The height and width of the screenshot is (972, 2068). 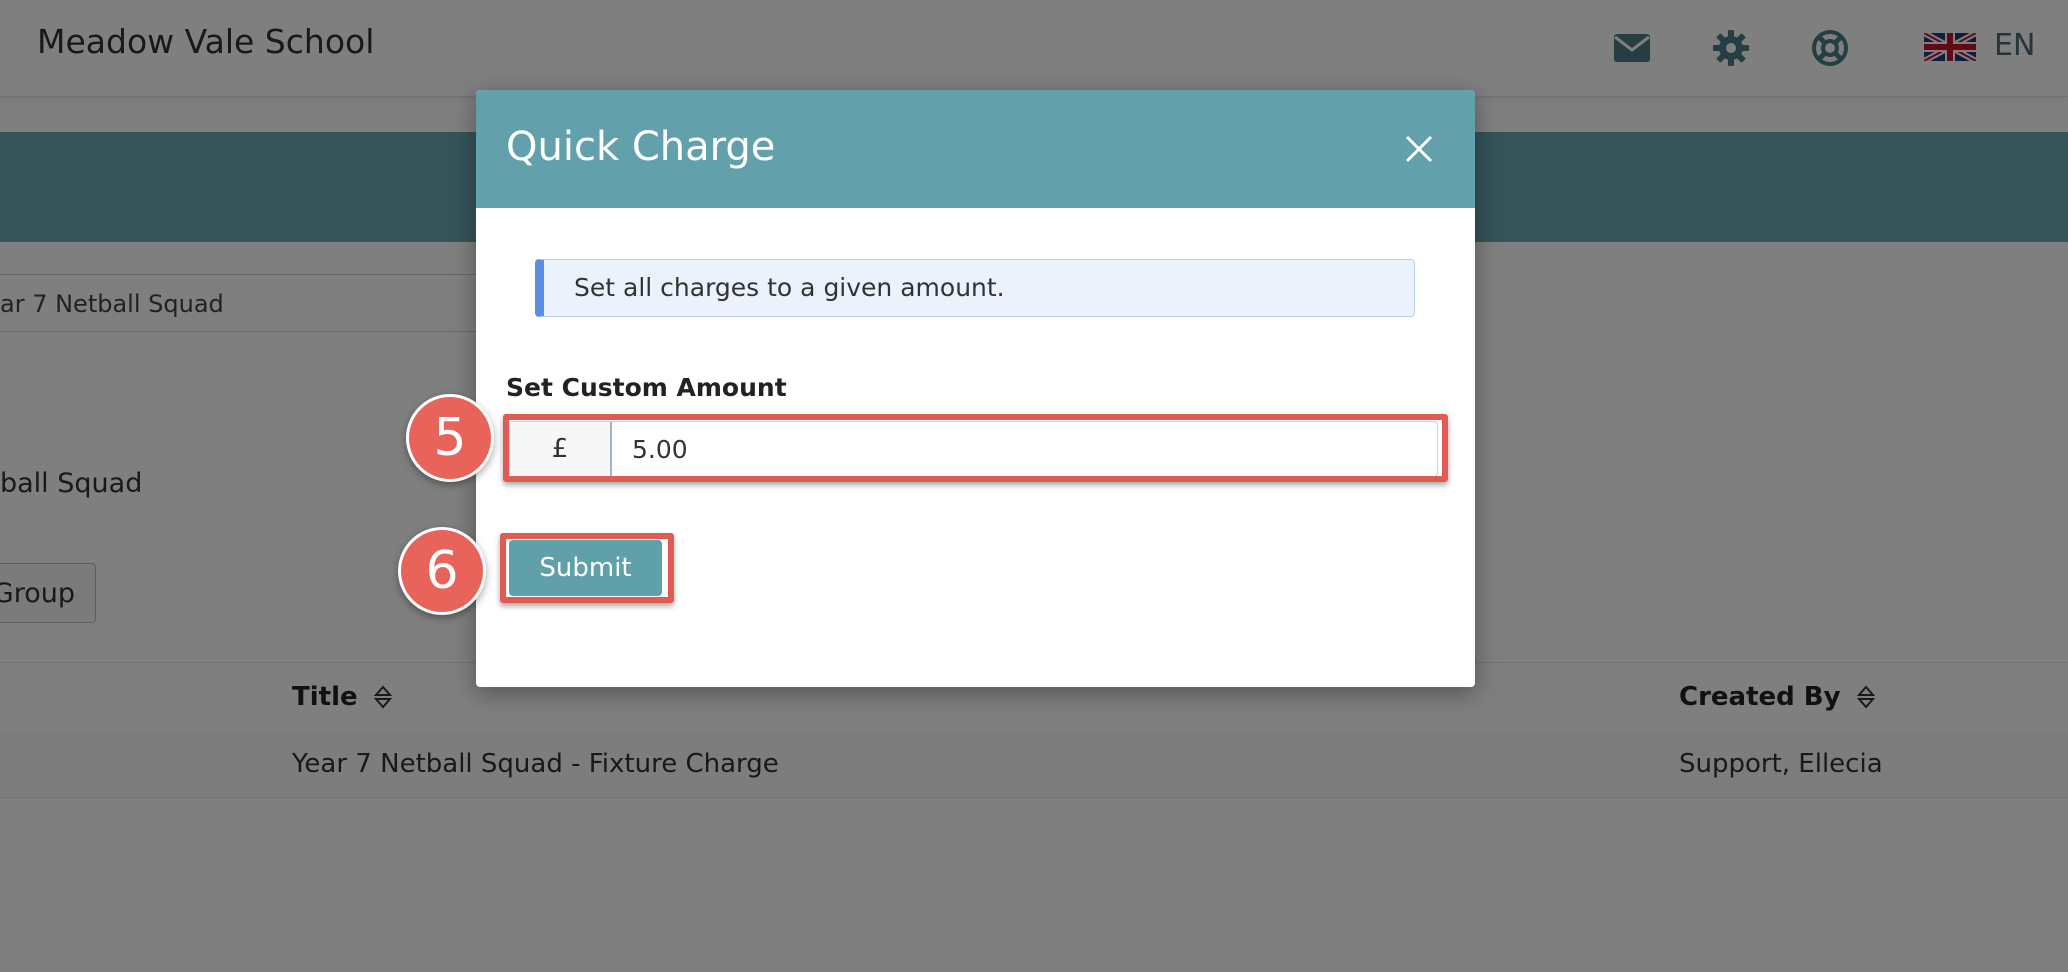 I want to click on info-alert-text: Set all charges to a given amount., so click(x=789, y=287).